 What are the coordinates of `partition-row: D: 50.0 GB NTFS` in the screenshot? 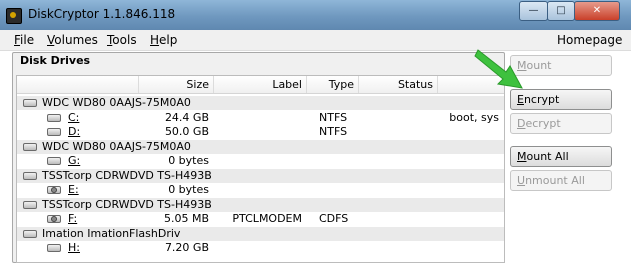 It's located at (260, 132).